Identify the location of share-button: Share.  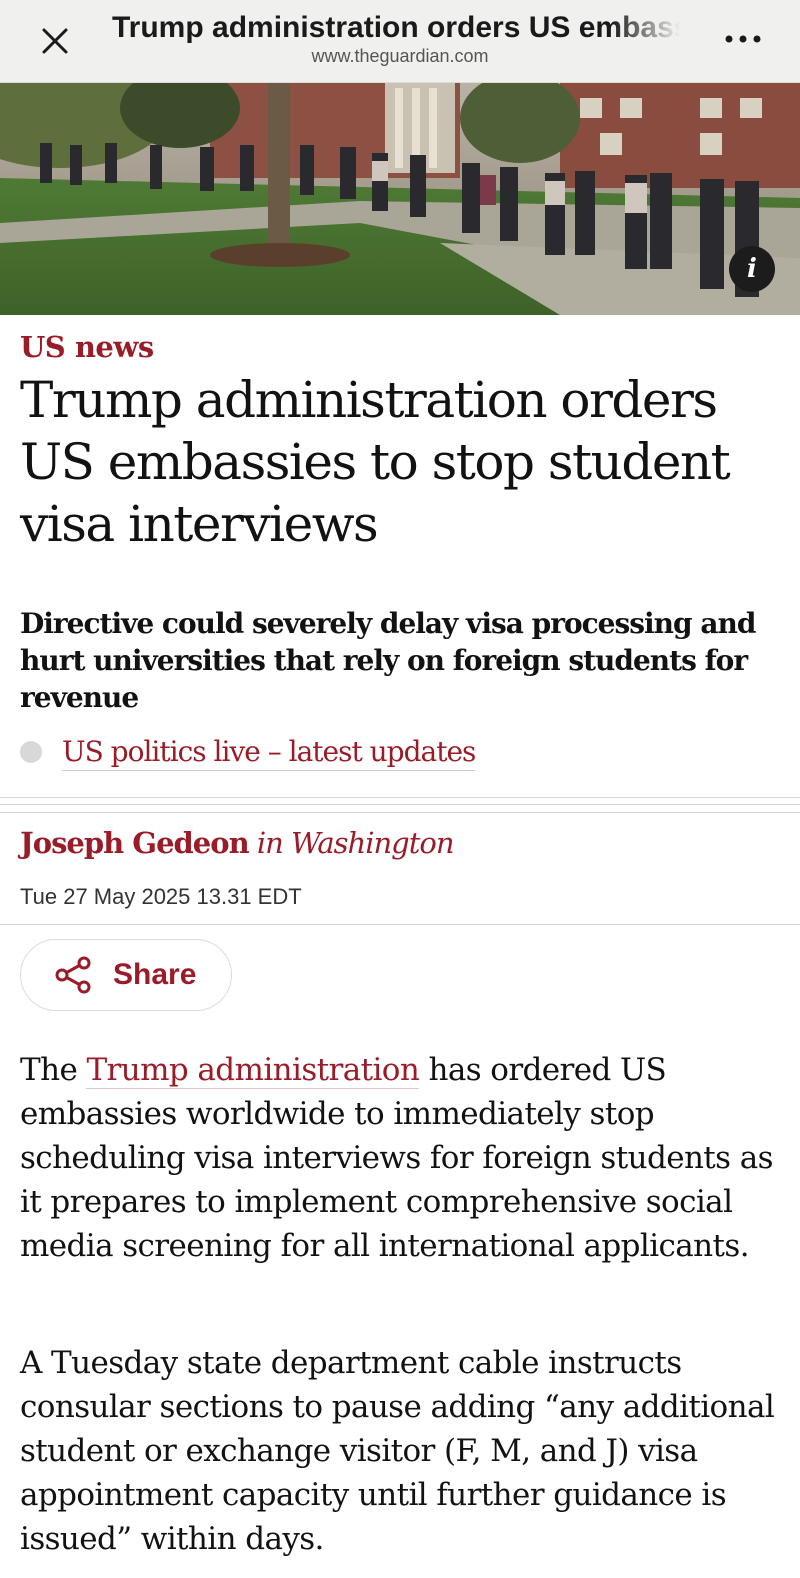
(126, 975).